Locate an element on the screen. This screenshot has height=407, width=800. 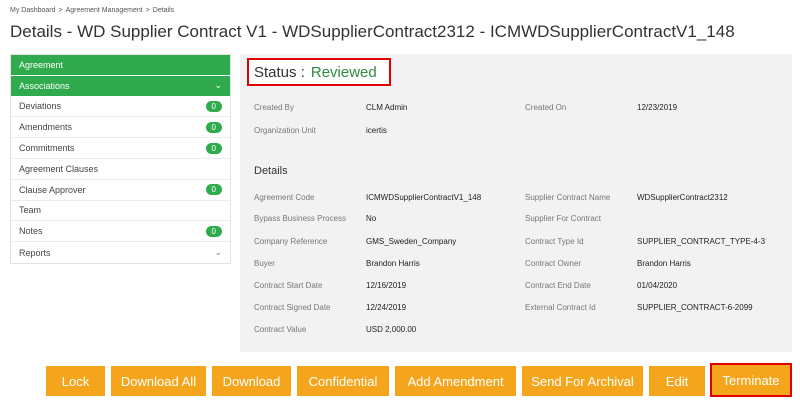
contract-type-id-value: SUPPLIER_CONTRACT_TYPE-4-3 is located at coordinates (701, 241).